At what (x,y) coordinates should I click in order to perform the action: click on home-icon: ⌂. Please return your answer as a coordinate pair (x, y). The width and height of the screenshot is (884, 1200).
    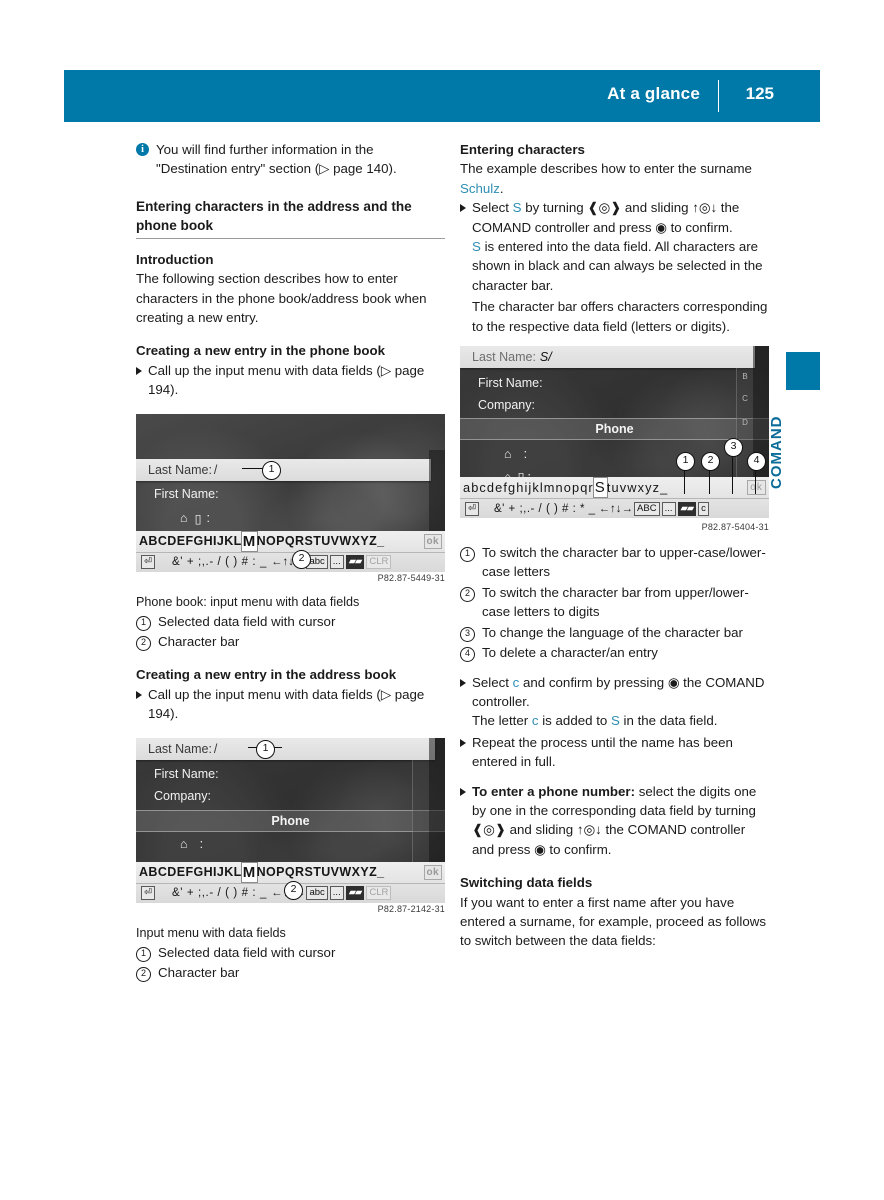
    Looking at the image, I should click on (184, 844).